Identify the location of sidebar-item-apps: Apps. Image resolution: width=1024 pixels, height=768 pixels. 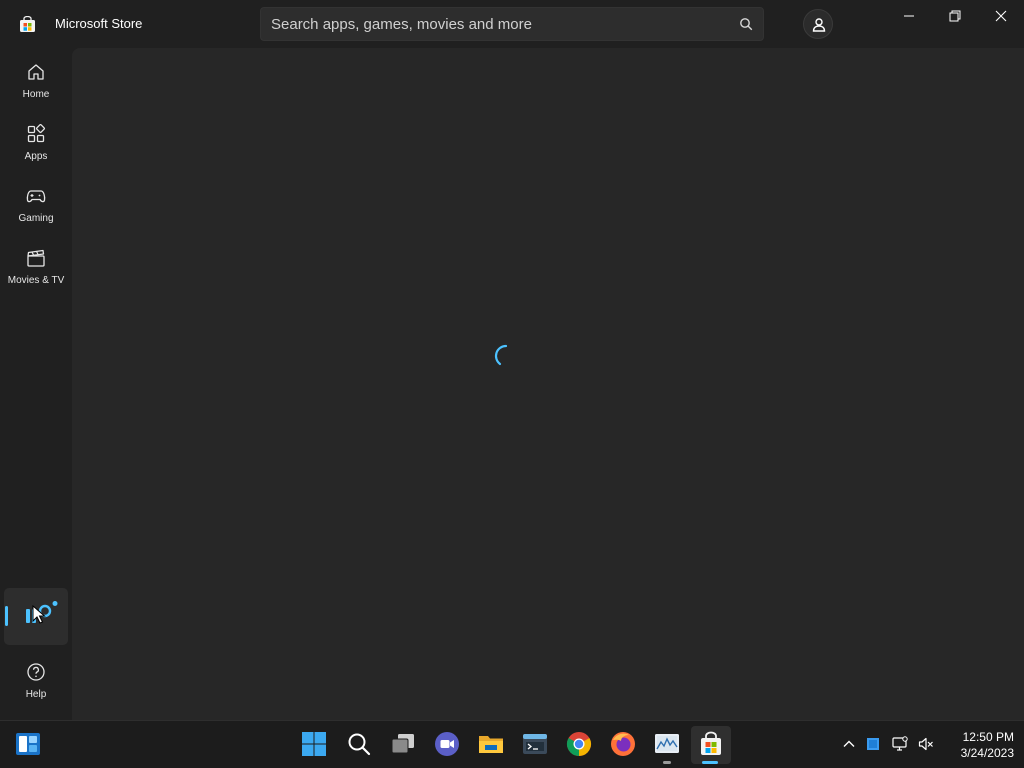
(36, 142).